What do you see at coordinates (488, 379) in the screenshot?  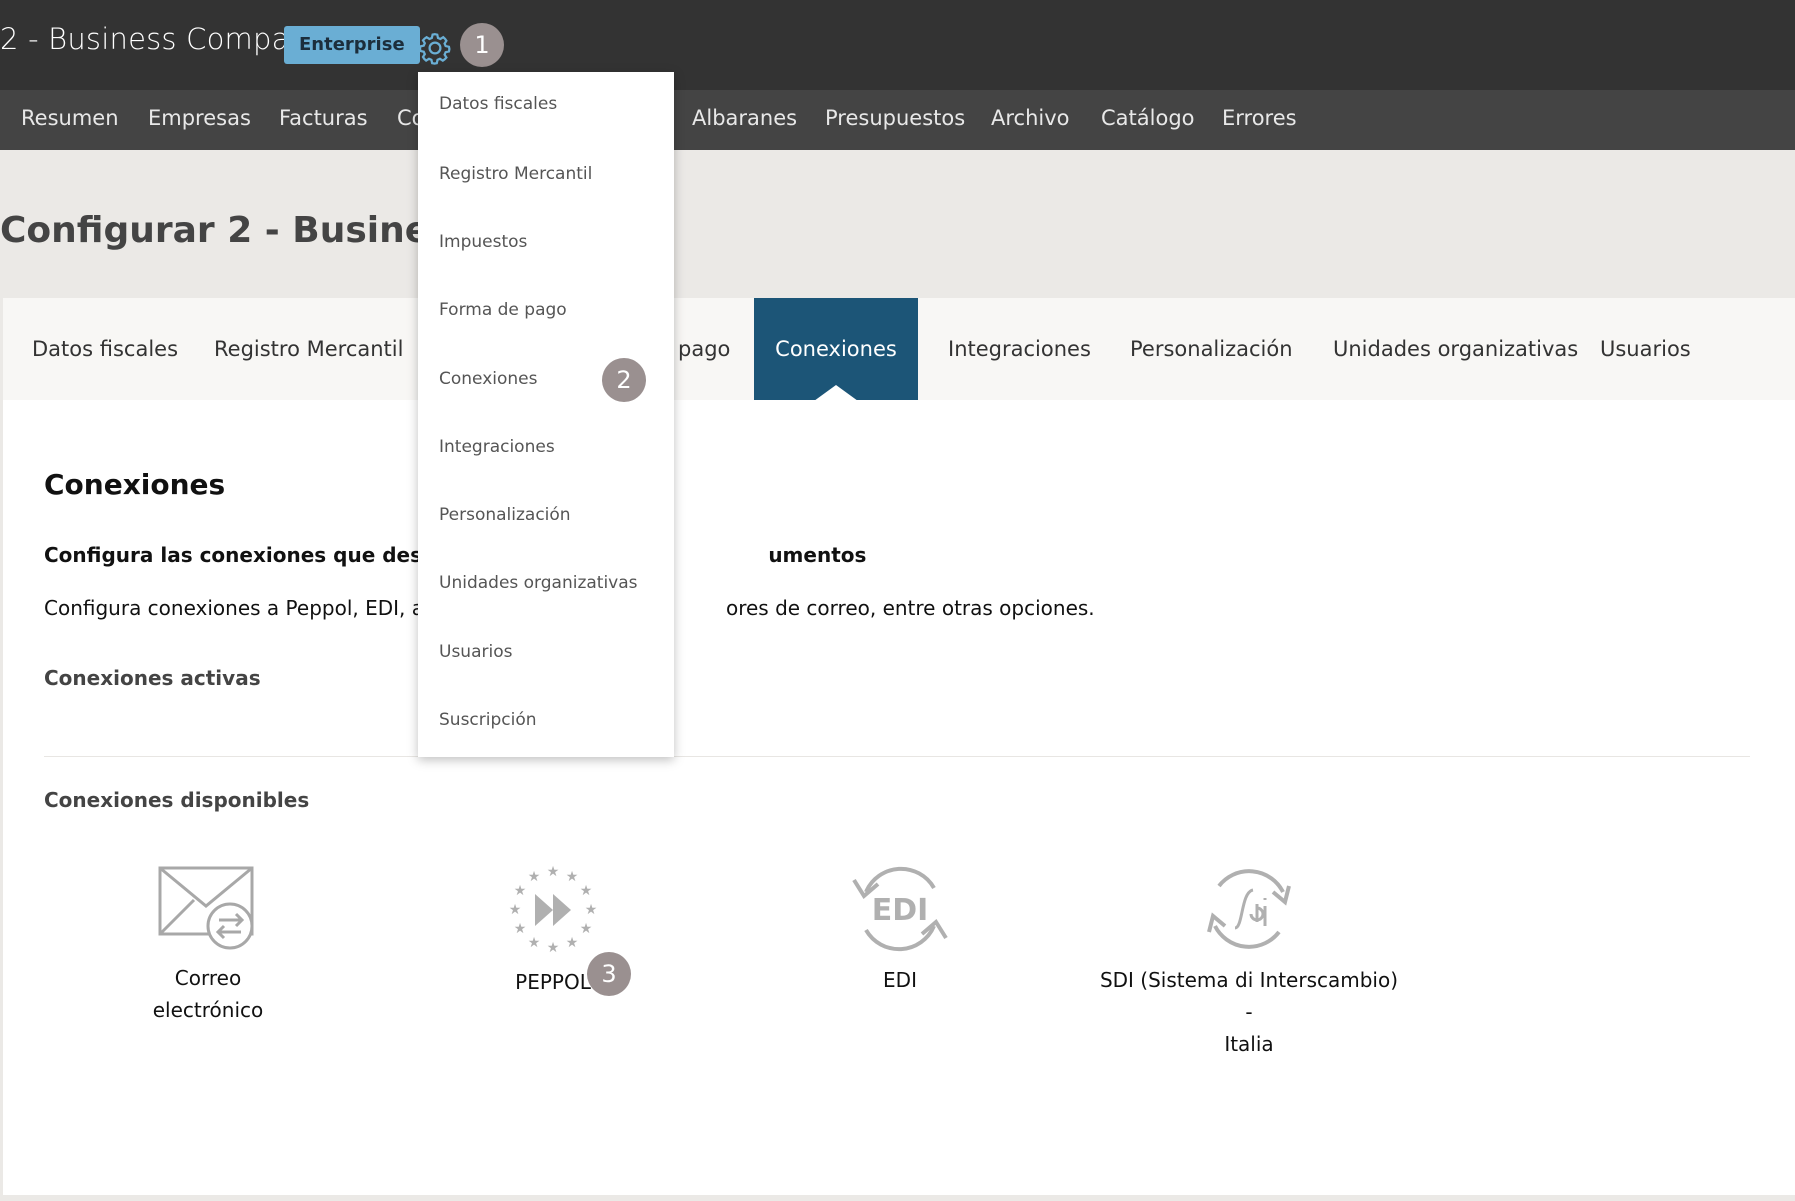 I see `menu-item-conexiones: Conexiones` at bounding box center [488, 379].